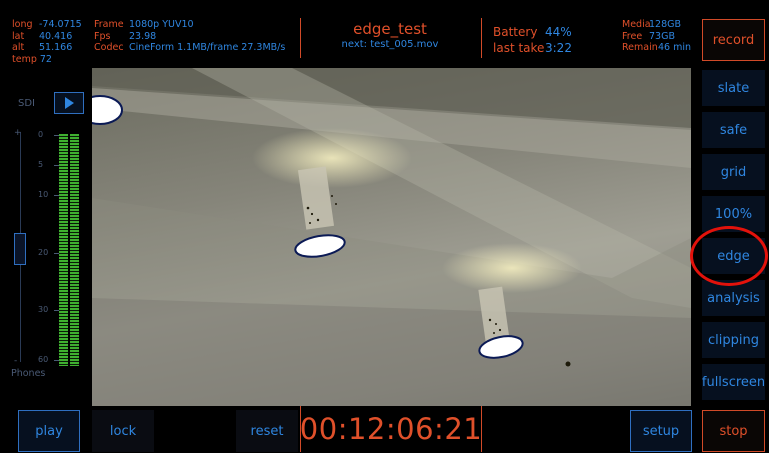 The image size is (769, 453). What do you see at coordinates (733, 172) in the screenshot?
I see `grid-button: grid` at bounding box center [733, 172].